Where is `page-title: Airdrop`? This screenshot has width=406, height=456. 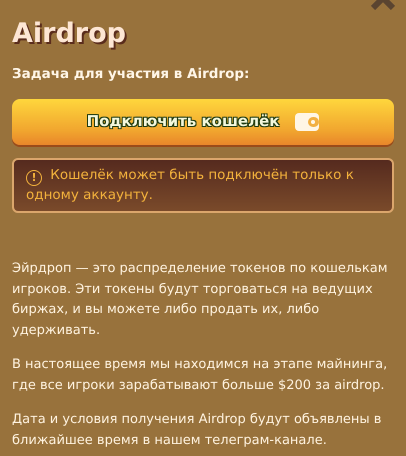
page-title: Airdrop is located at coordinates (69, 34).